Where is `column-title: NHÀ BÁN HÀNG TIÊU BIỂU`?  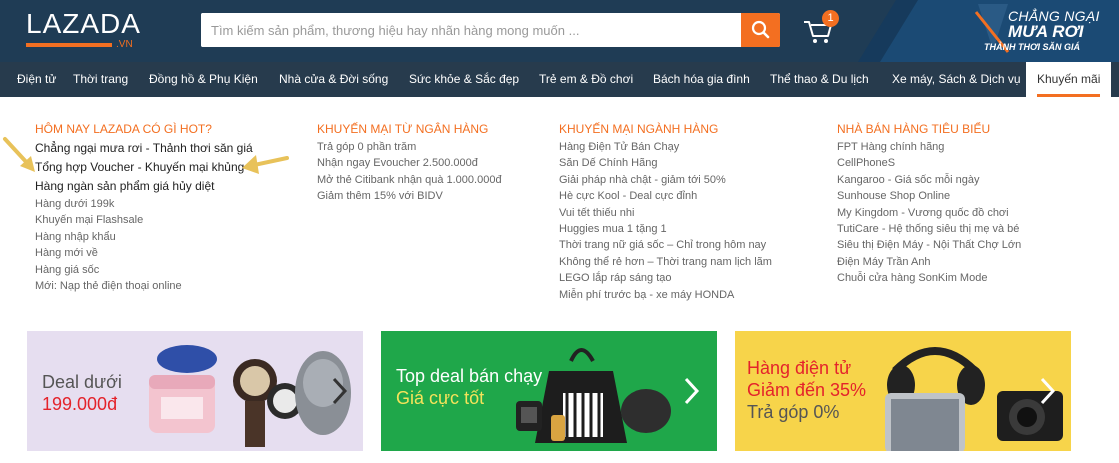 column-title: NHÀ BÁN HÀNG TIÊU BIỂU is located at coordinates (914, 129).